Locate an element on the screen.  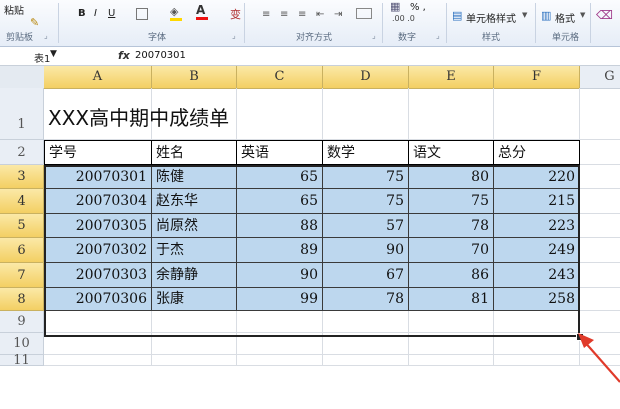
annotation-arrow is located at coordinates (599, 358).